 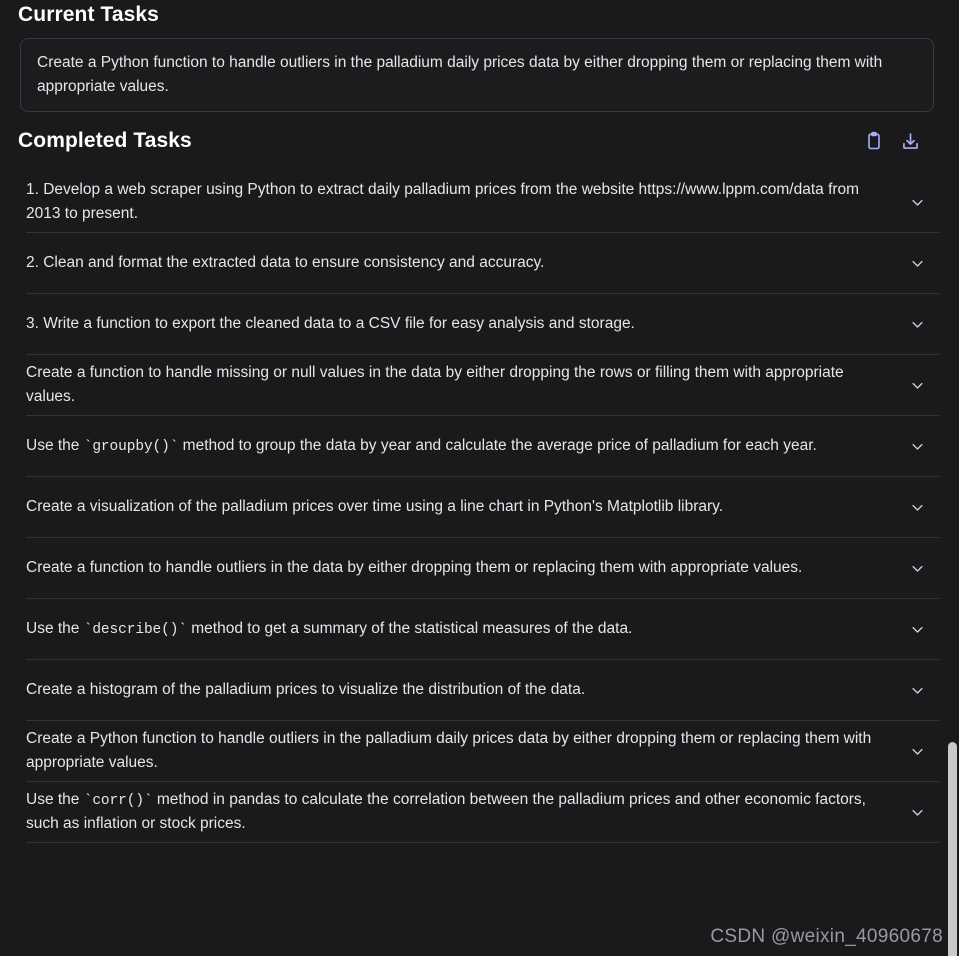 I want to click on scrollbar-track, so click(x=952, y=564).